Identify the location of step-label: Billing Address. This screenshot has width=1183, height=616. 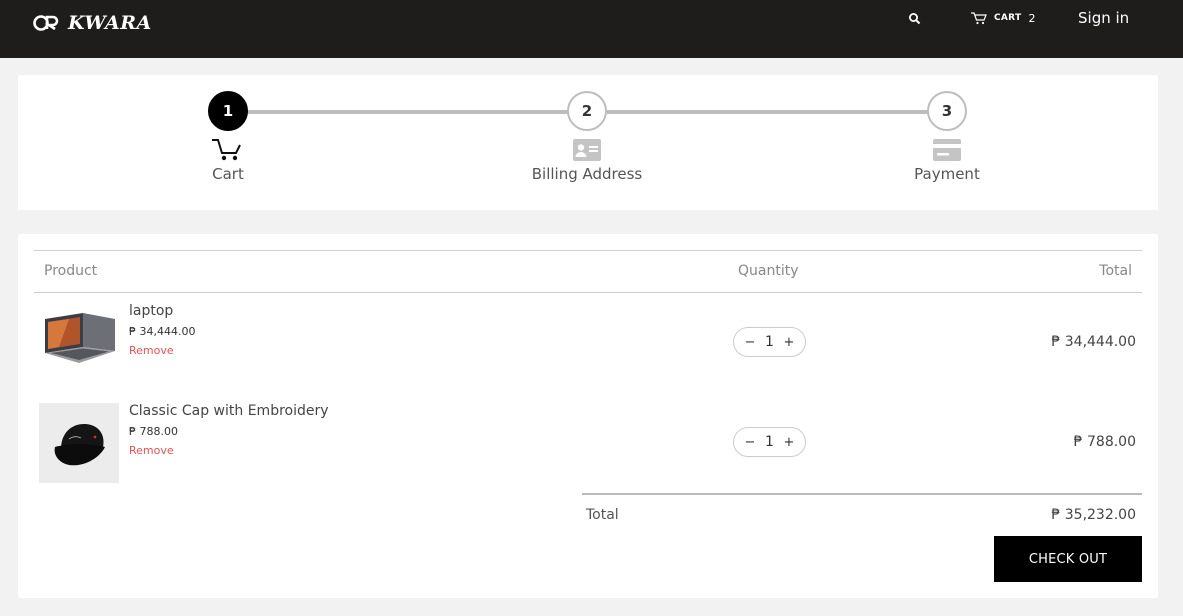
(587, 174).